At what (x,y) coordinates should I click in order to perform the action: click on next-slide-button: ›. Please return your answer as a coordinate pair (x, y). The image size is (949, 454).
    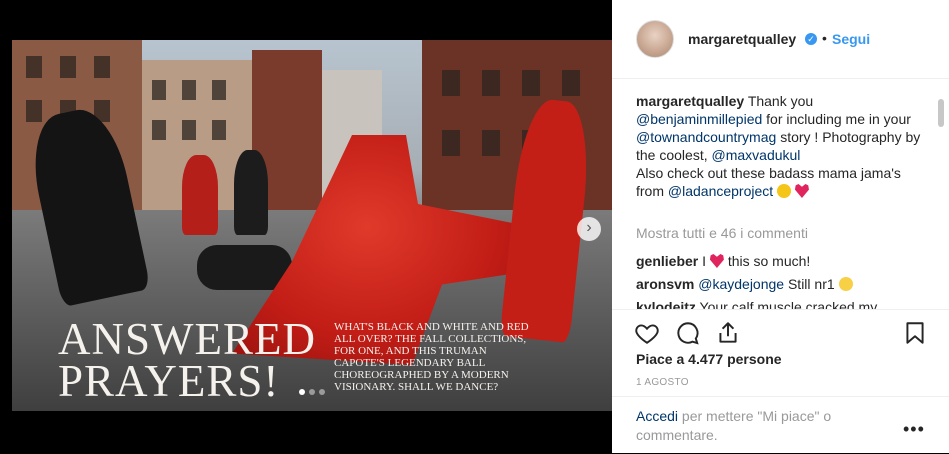
    Looking at the image, I should click on (589, 229).